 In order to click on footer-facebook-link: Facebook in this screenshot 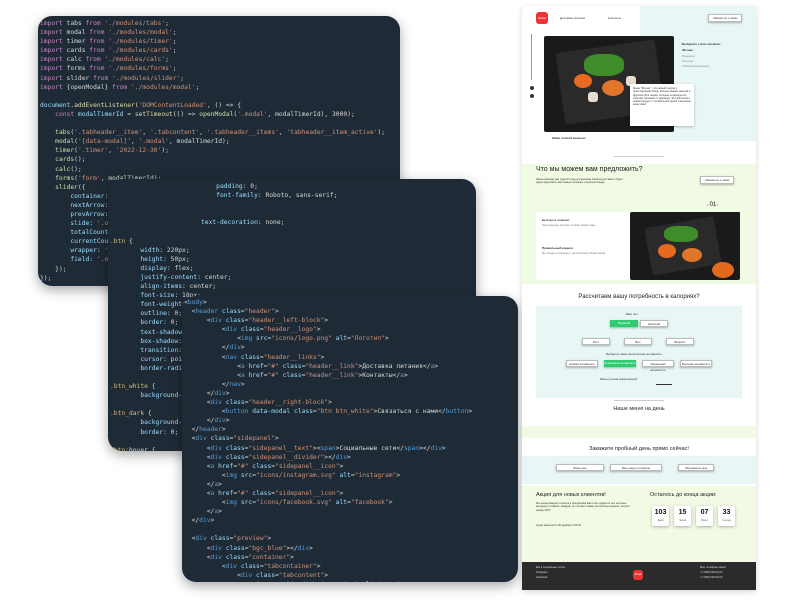, I will do `click(541, 577)`.